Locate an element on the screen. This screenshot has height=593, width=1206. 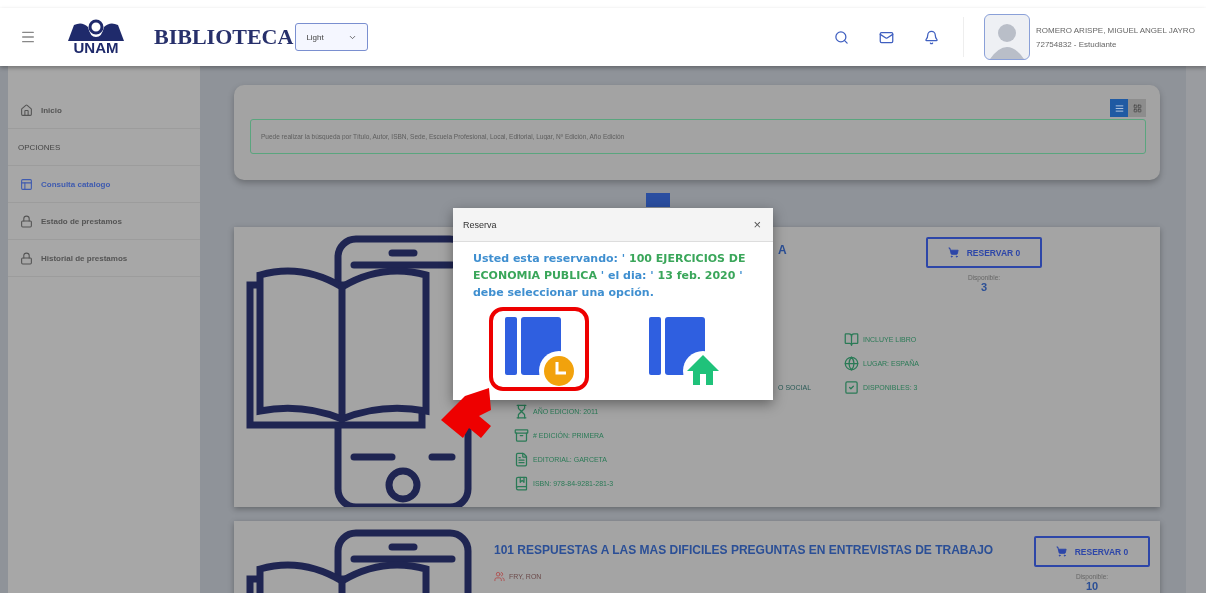
mail-icon is located at coordinates (886, 37).